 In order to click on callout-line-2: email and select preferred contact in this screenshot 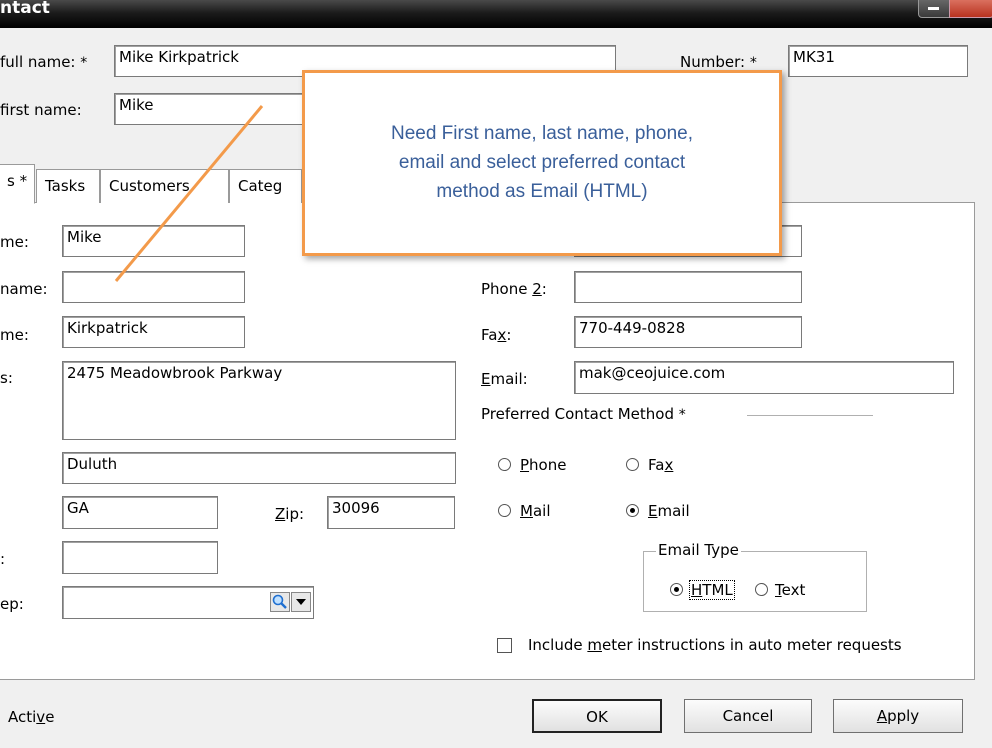, I will do `click(542, 162)`.